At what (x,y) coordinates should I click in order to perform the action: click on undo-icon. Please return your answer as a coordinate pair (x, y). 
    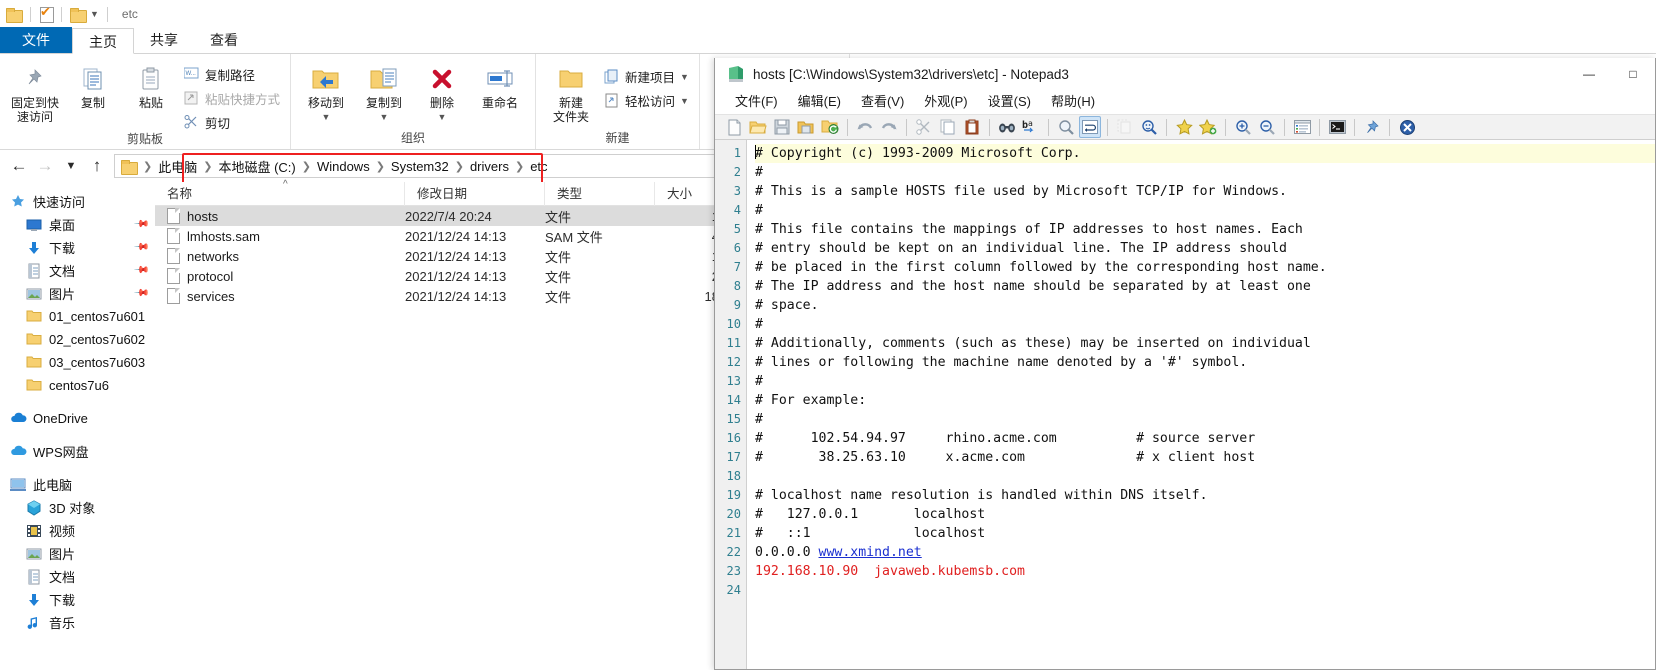
    Looking at the image, I should click on (865, 127).